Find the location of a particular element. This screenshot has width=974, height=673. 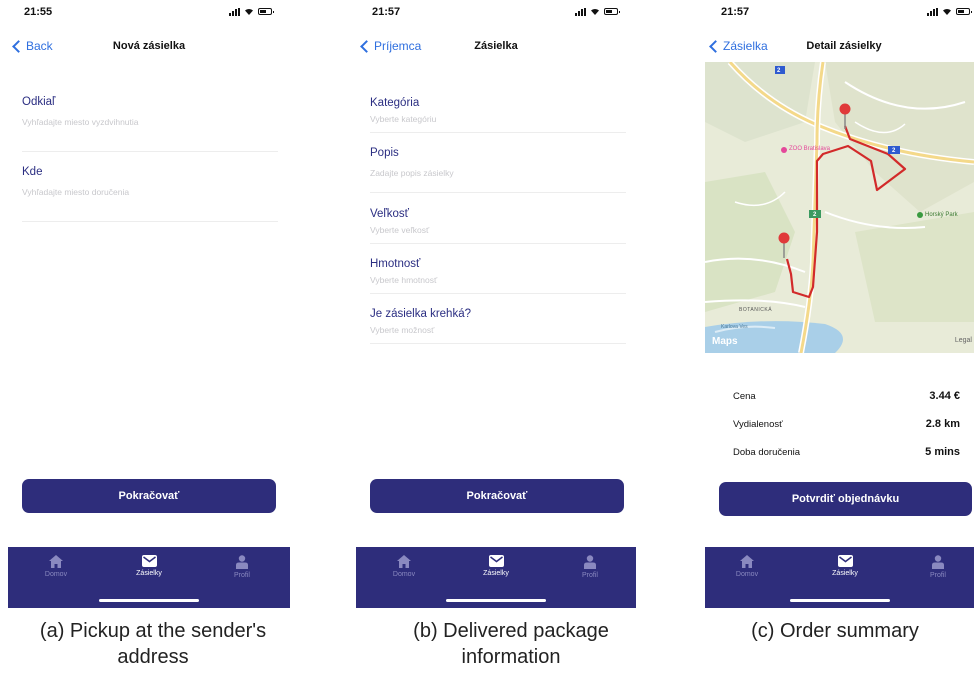

delivery-label: Kde is located at coordinates (32, 172).